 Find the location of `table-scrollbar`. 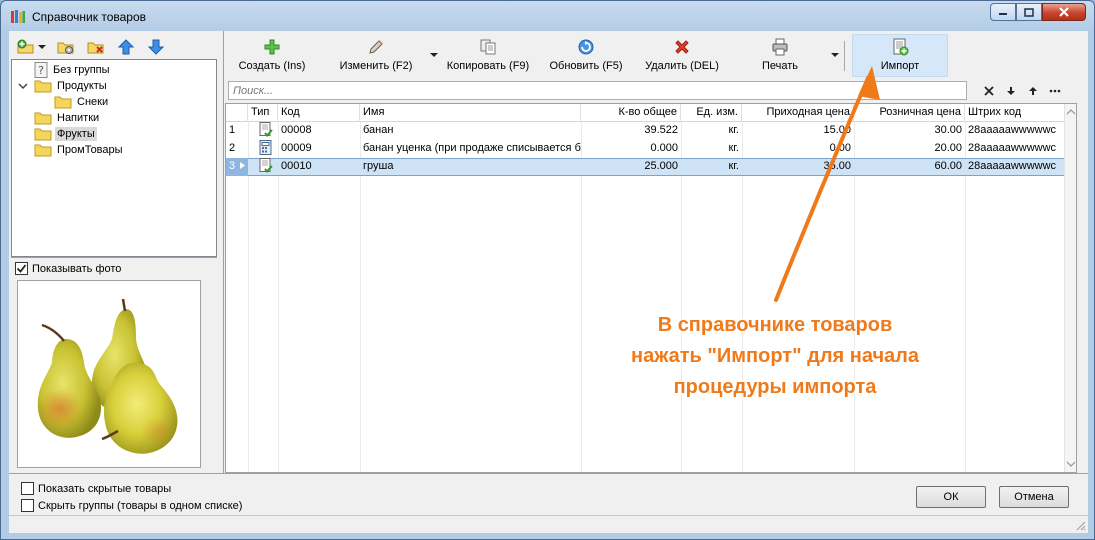

table-scrollbar is located at coordinates (1070, 288).